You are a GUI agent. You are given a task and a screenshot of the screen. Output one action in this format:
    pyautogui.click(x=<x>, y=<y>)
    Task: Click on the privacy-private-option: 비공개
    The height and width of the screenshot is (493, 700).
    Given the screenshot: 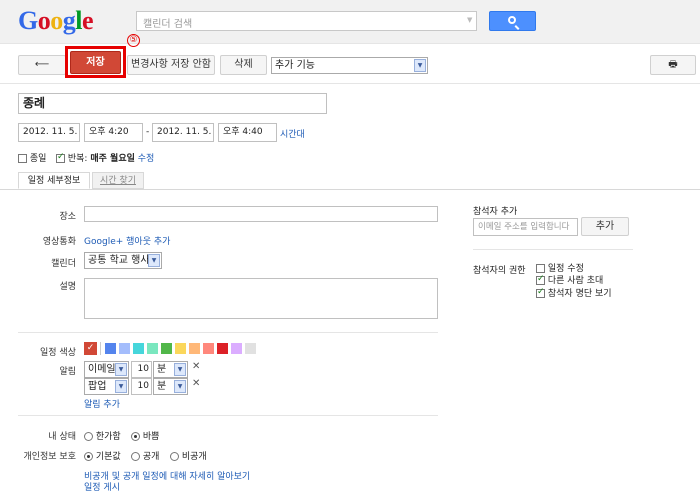 What is the action you would take?
    pyautogui.click(x=188, y=455)
    